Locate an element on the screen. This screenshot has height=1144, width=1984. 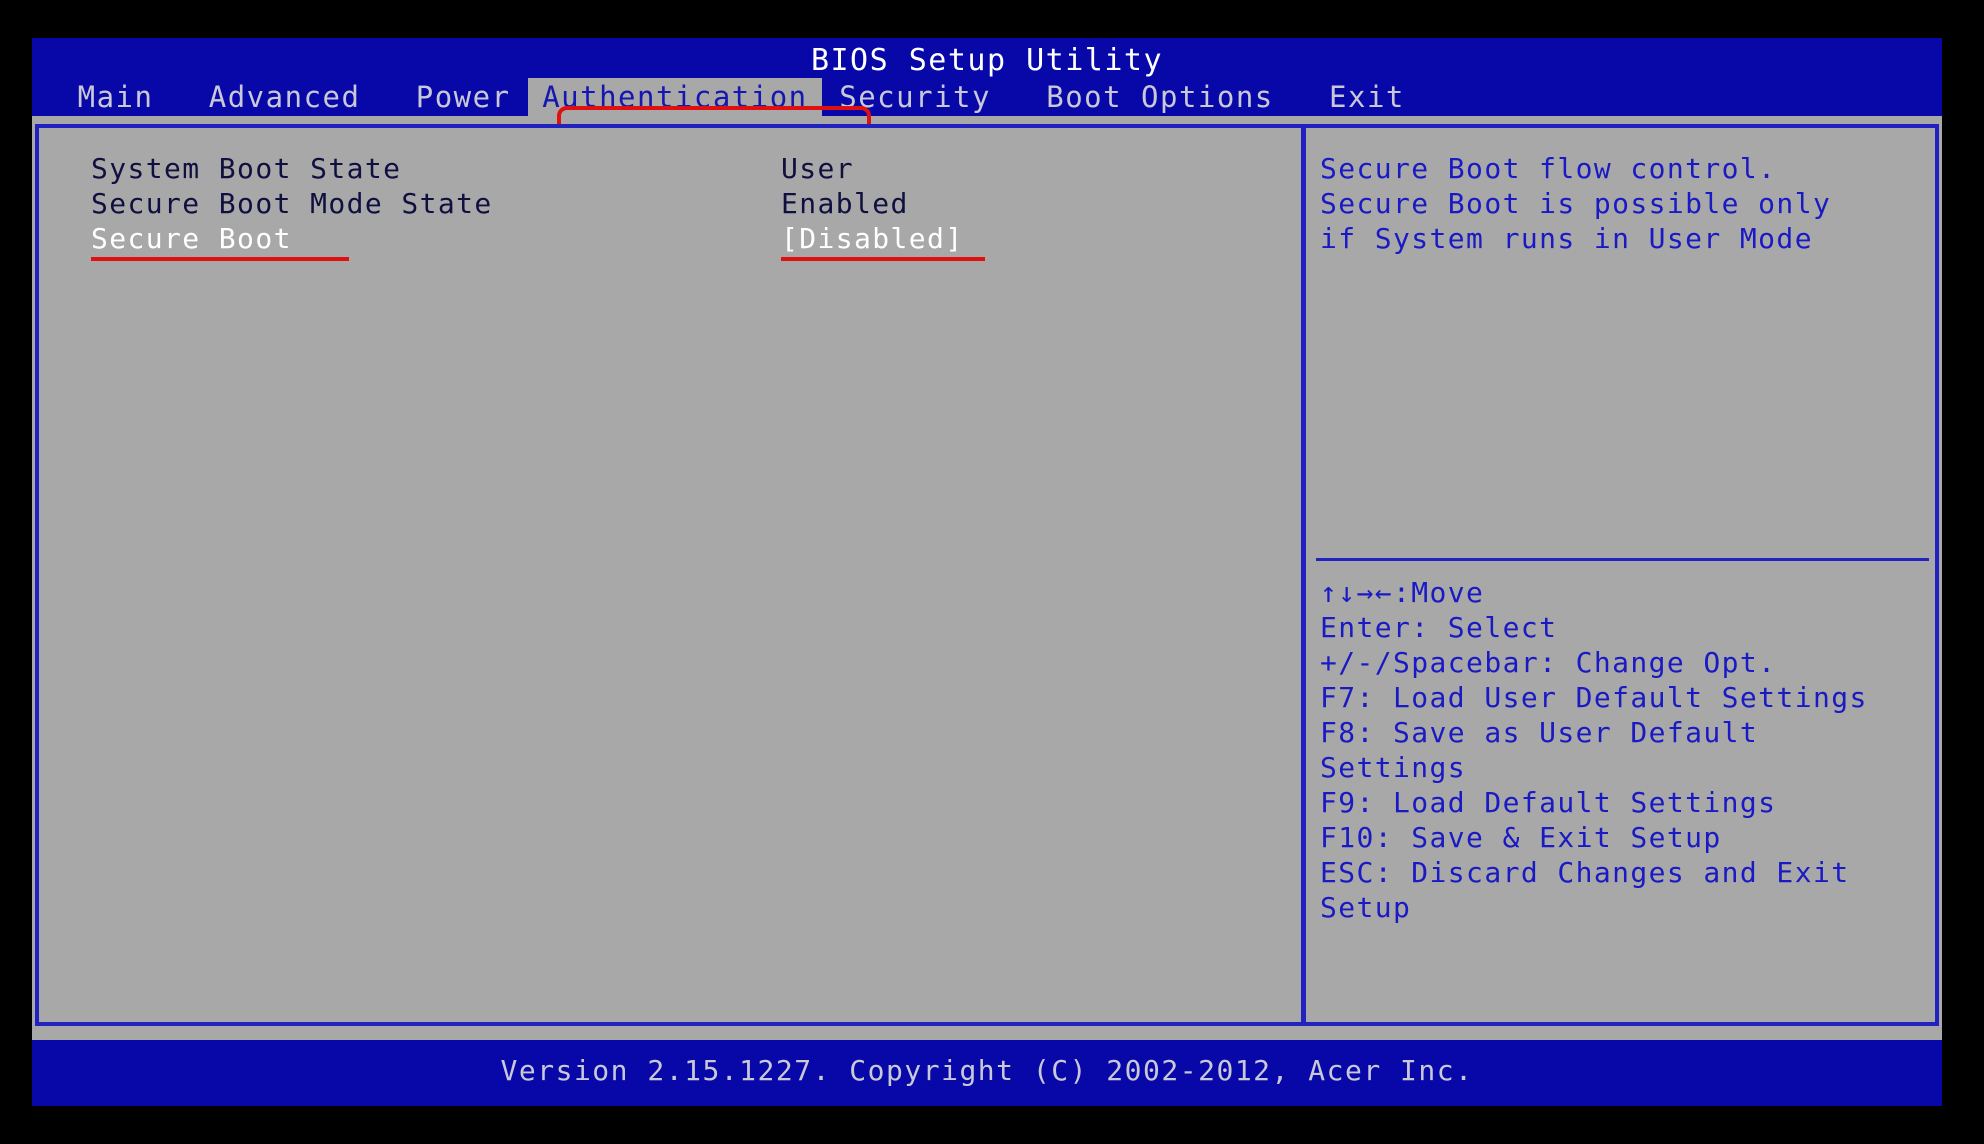
tab-authentication: Authentication is located at coordinates (675, 98).